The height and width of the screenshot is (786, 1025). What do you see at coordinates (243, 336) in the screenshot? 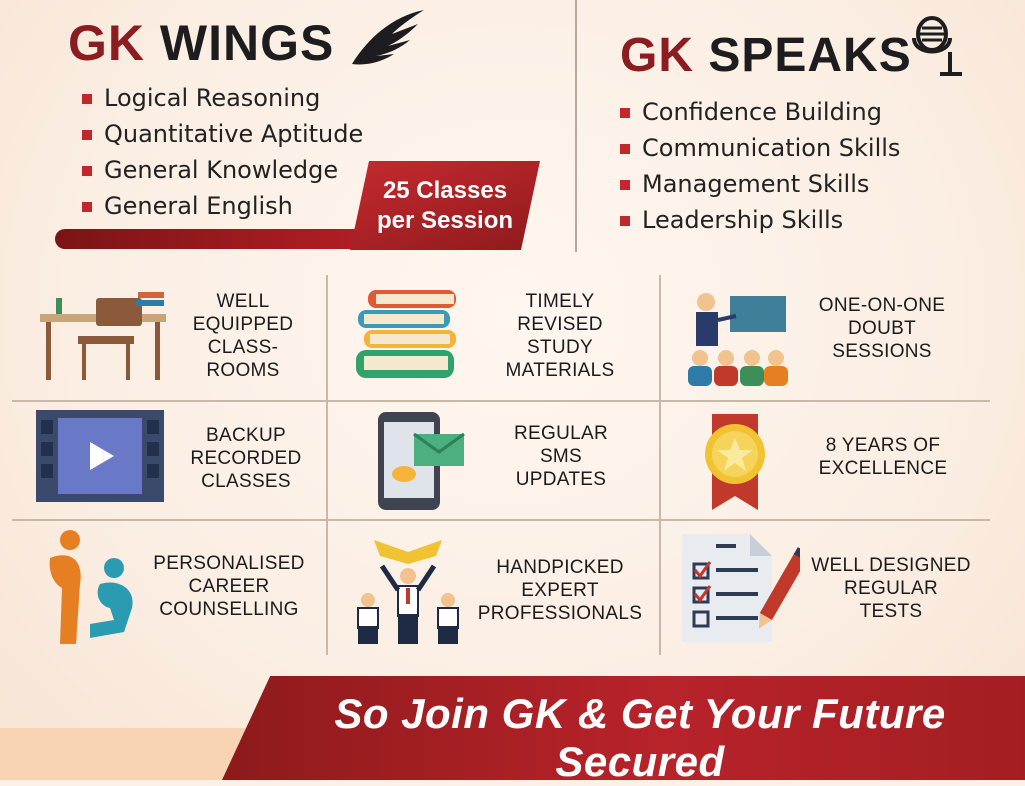
I see `feature-label: WELL EQUIPPED CLASS- ROOMS` at bounding box center [243, 336].